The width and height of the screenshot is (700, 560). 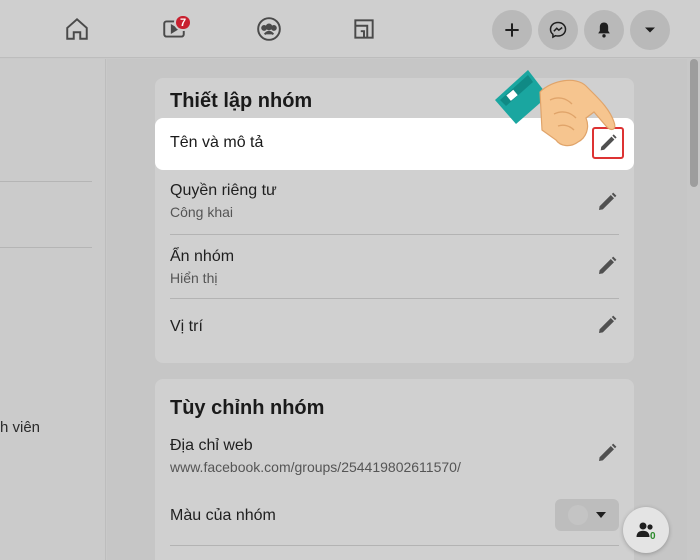 What do you see at coordinates (394, 267) in the screenshot?
I see `hide-group-row: Ẩn nhóm Hiển thị` at bounding box center [394, 267].